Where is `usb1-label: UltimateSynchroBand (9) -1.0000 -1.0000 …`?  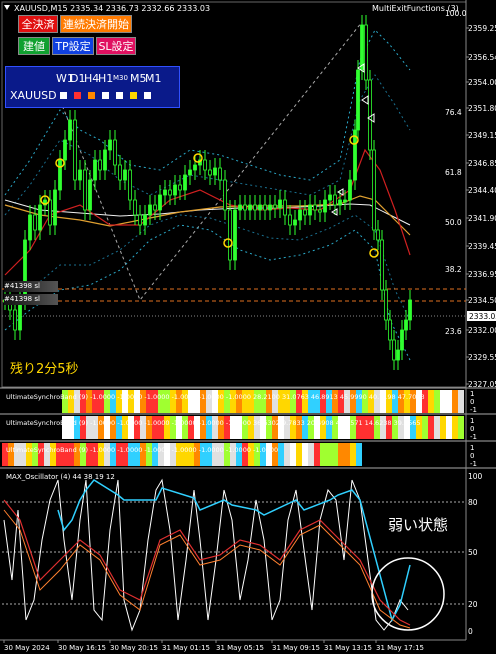 usb1-label: UltimateSynchroBand (9) -1.0000 -1.0000 … is located at coordinates (215, 397).